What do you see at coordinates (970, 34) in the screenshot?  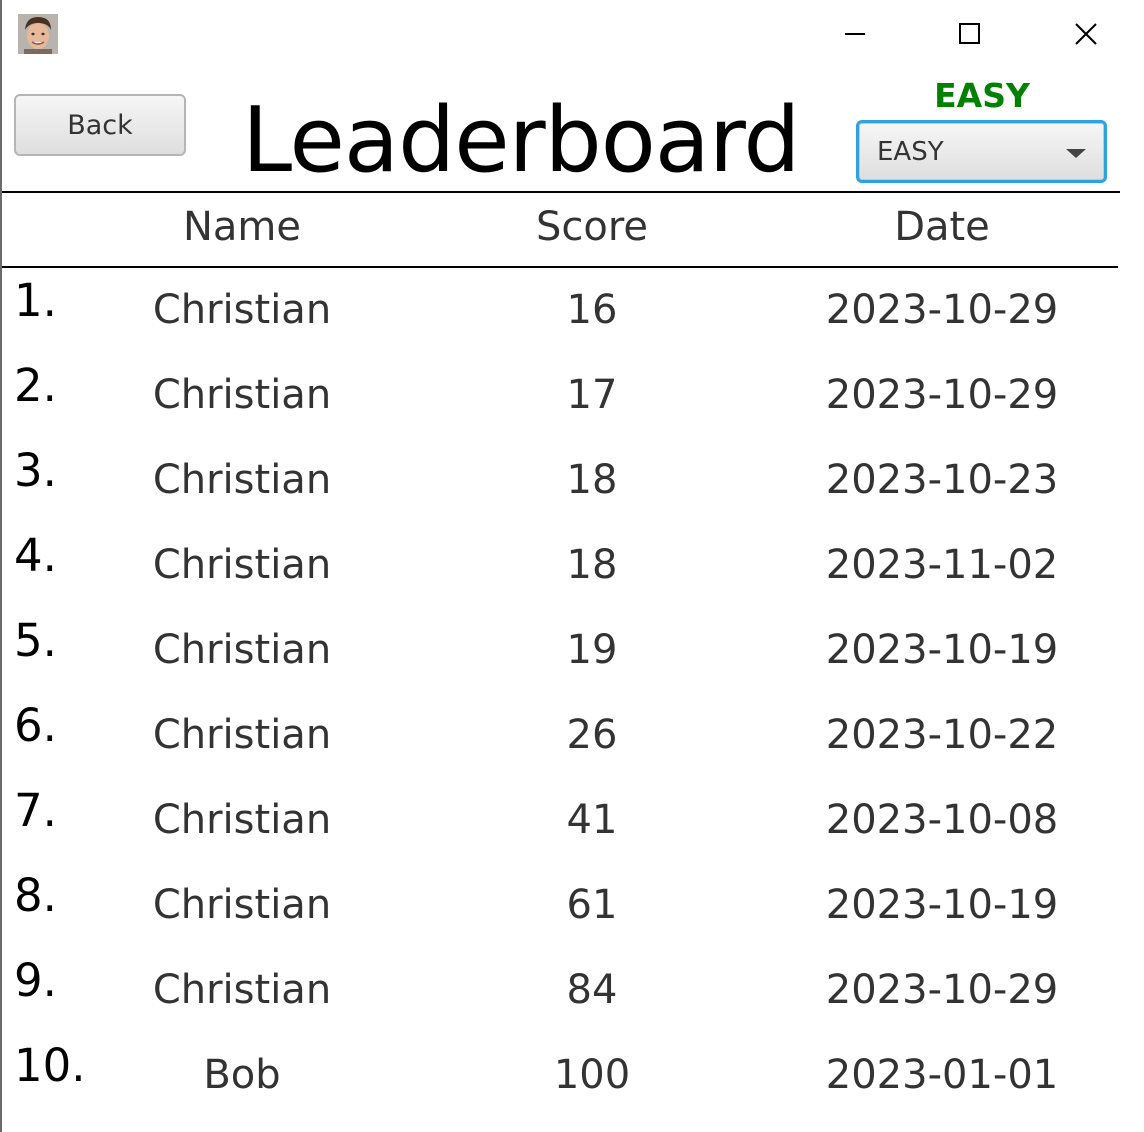 I see `maximize-icon` at bounding box center [970, 34].